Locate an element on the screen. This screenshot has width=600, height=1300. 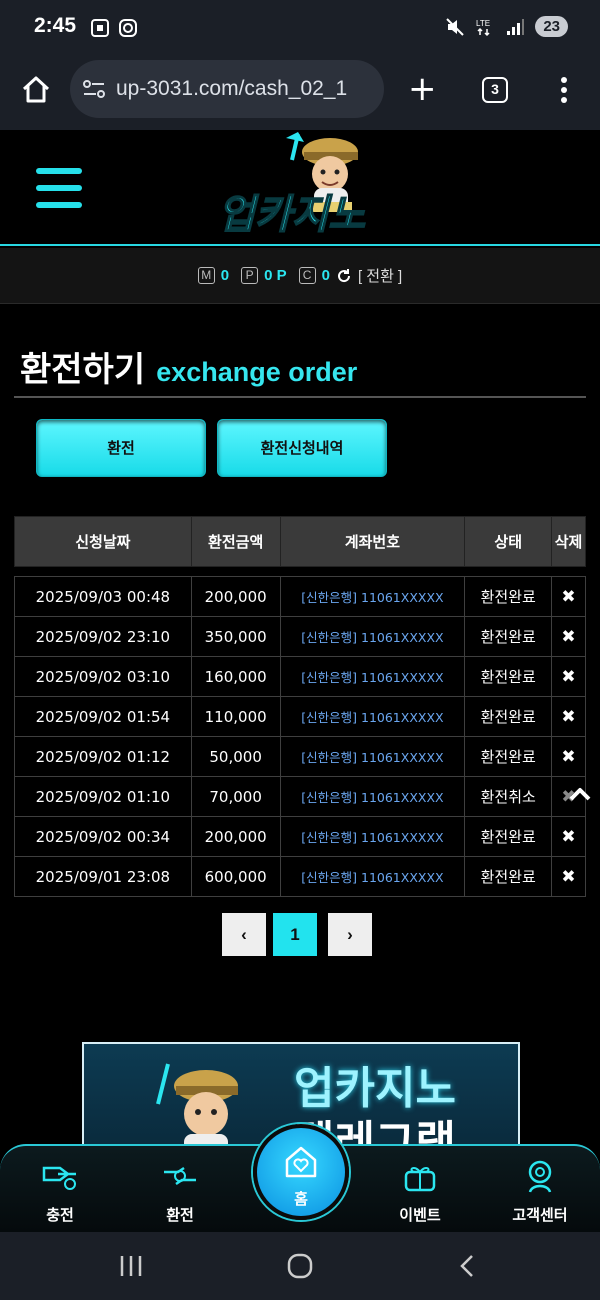
column-header-delete: 삭제 is located at coordinates (568, 541).